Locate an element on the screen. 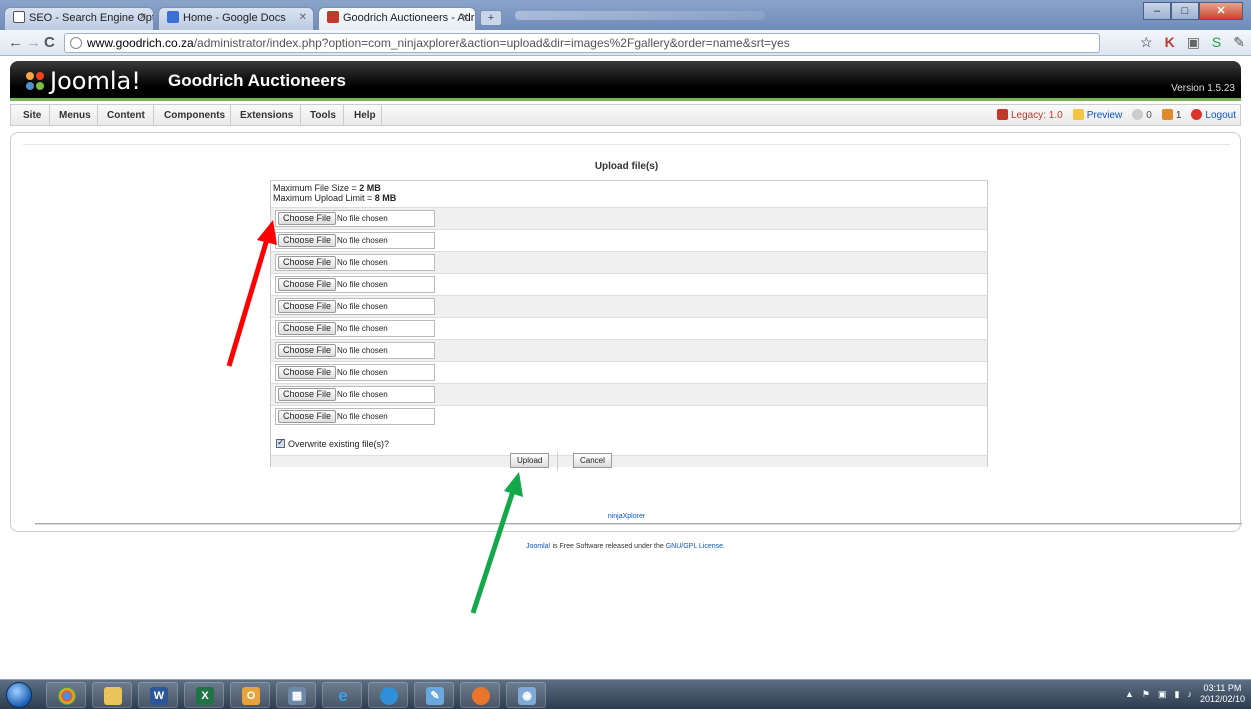 The width and height of the screenshot is (1251, 709). windows-start-icon is located at coordinates (19, 695).